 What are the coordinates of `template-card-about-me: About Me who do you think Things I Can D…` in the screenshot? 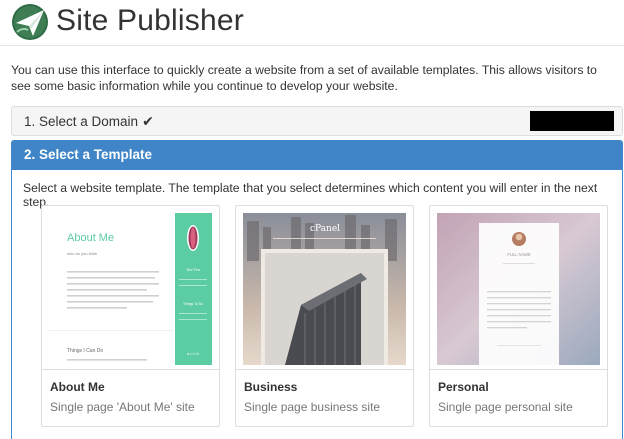 It's located at (130, 316).